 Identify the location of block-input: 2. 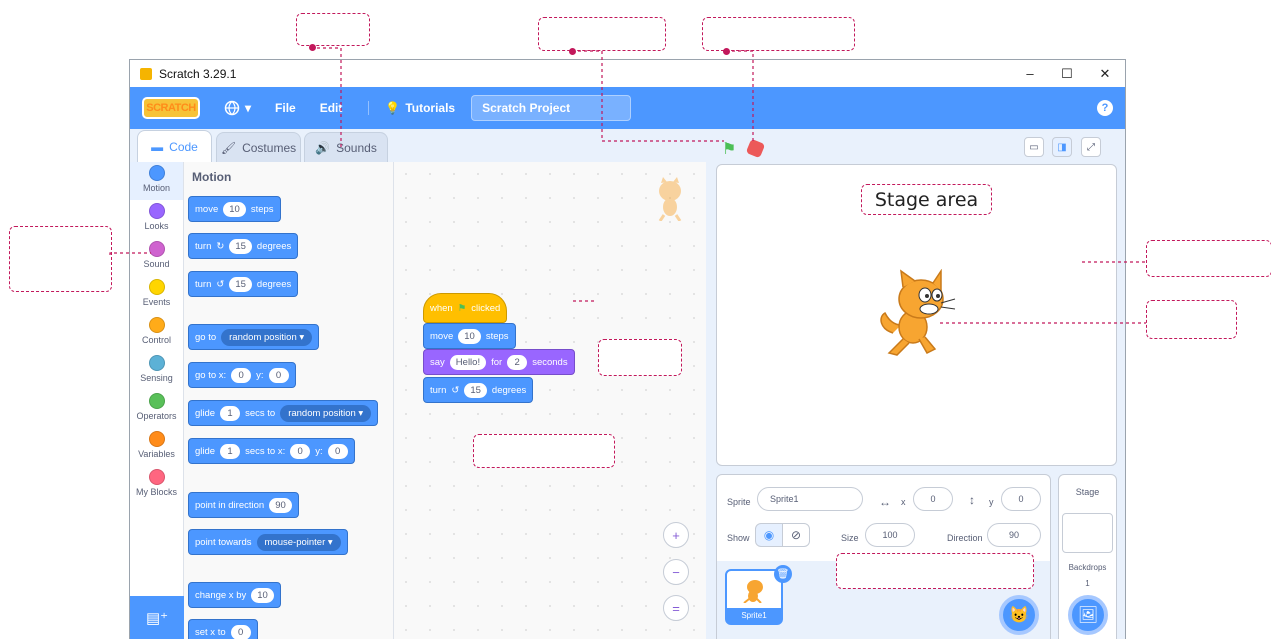
(517, 362).